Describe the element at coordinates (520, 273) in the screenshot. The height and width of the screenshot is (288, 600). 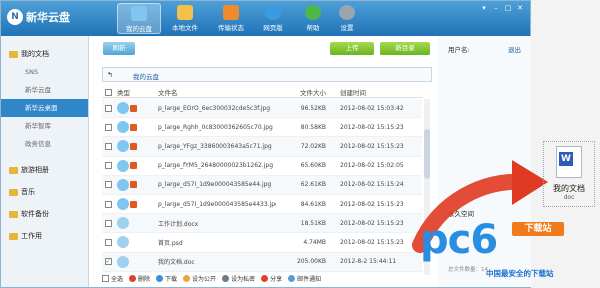
I see `watermark-subtitle: 中国最安全的下载站` at that location.